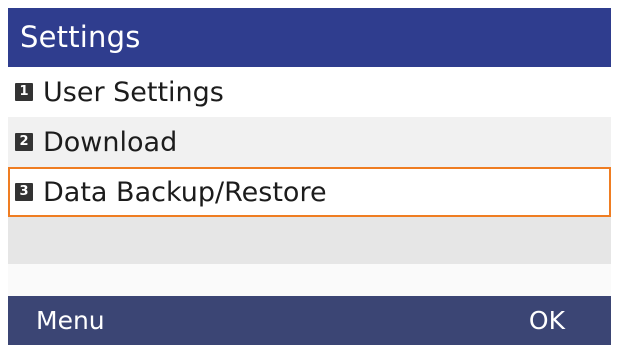  Describe the element at coordinates (24, 192) in the screenshot. I see `number-3-badge-icon: 3` at that location.